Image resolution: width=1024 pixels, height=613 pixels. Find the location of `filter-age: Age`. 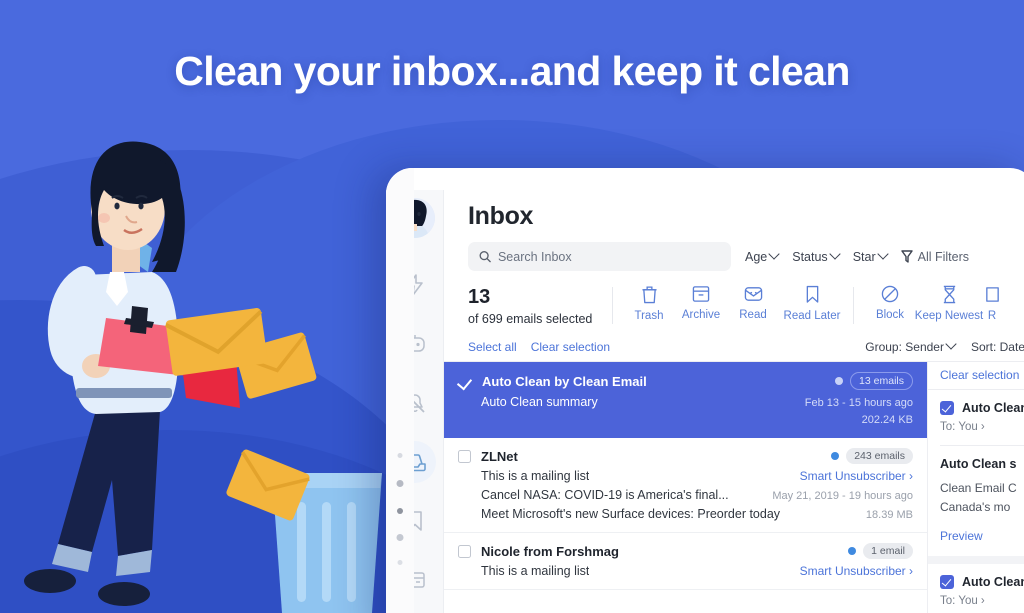

filter-age: Age is located at coordinates (762, 255).